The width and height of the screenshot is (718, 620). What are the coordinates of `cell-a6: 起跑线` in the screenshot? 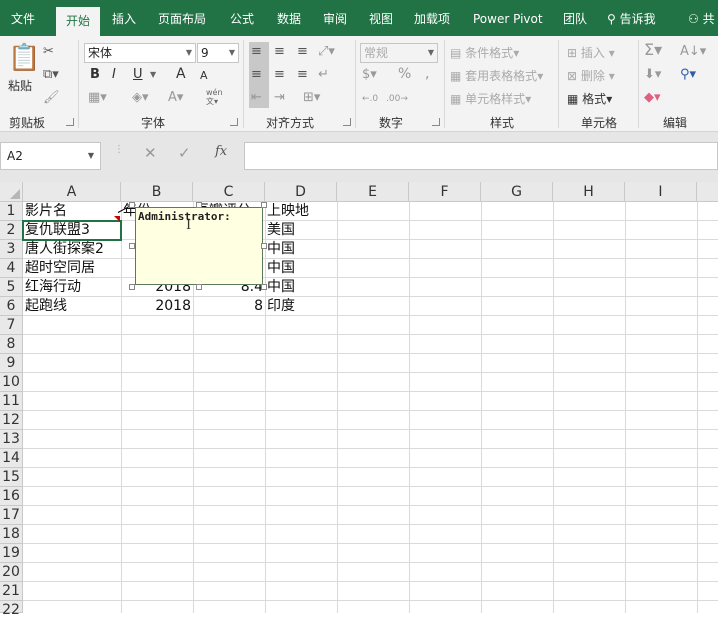 It's located at (72, 306).